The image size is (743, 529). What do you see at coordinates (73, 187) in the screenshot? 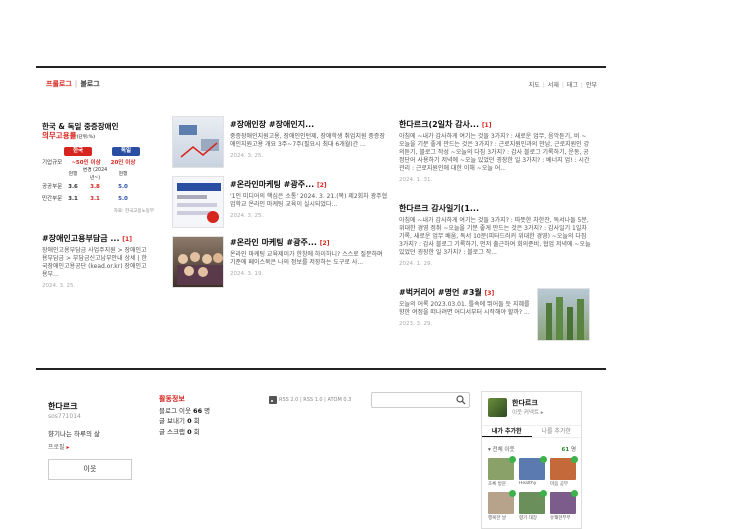
I see `gov-current: 3.6` at bounding box center [73, 187].